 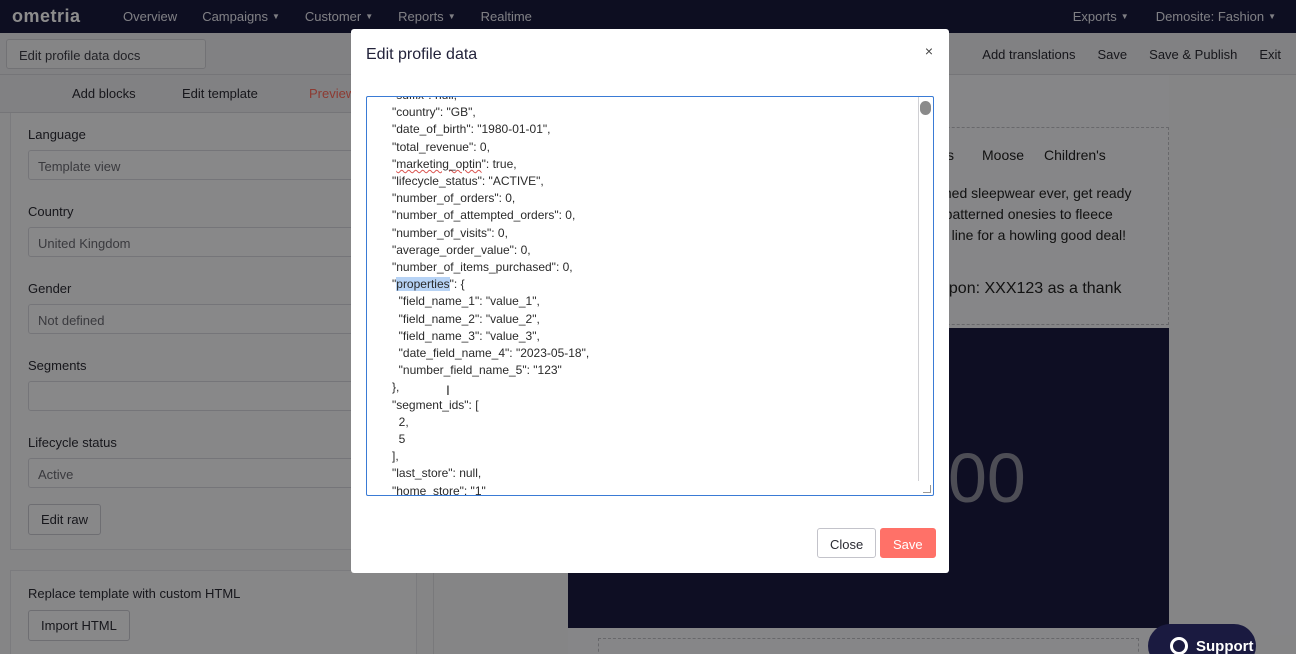 I want to click on code-line: "home_store": "1", so click(x=439, y=489).